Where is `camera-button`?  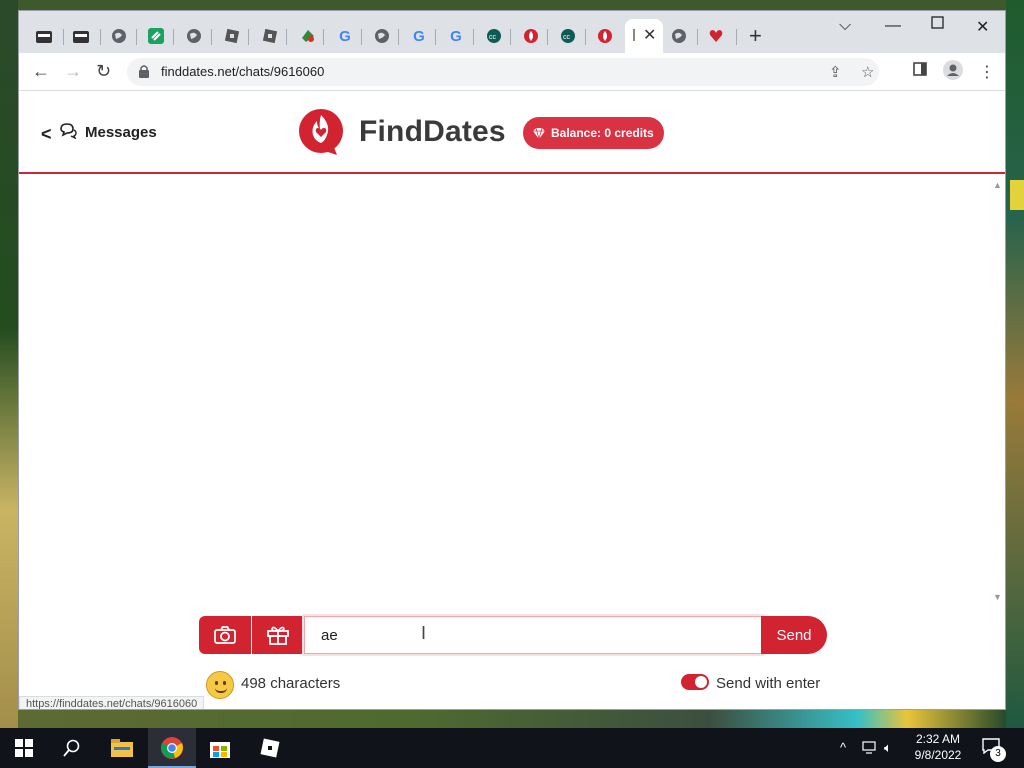 camera-button is located at coordinates (225, 635).